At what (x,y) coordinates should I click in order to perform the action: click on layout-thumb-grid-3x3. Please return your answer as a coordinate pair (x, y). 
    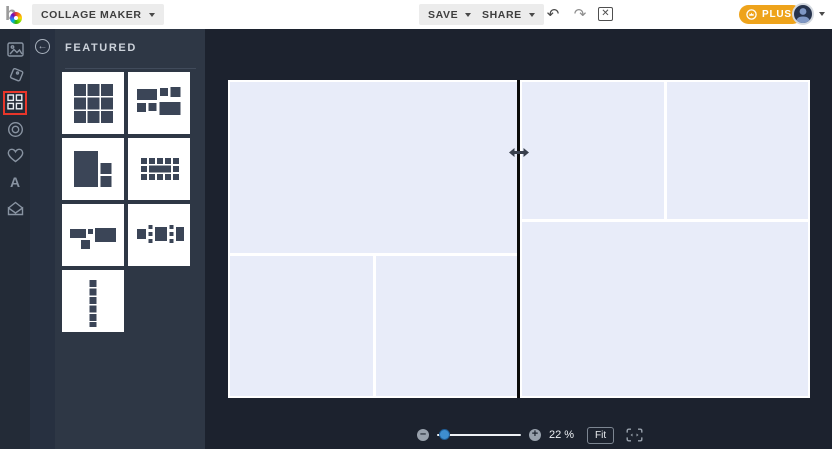
    Looking at the image, I should click on (93, 103).